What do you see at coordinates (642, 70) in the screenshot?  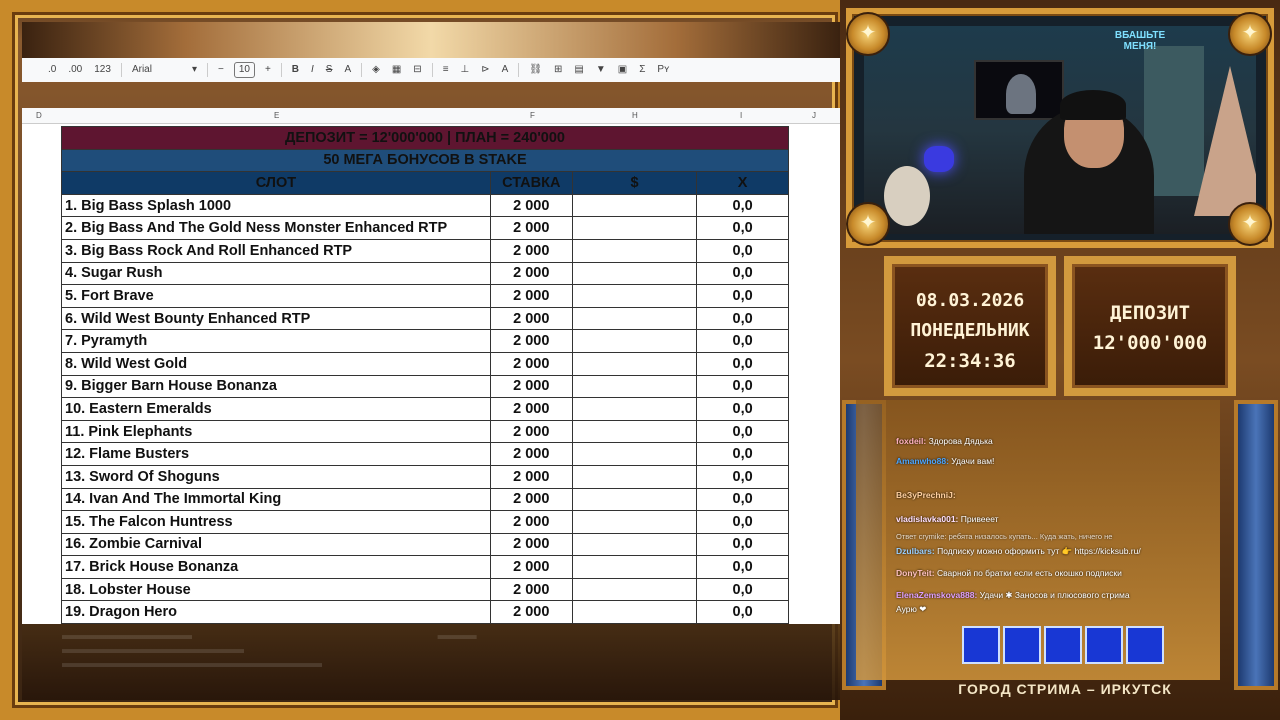 I see `functions-icon: Σ` at bounding box center [642, 70].